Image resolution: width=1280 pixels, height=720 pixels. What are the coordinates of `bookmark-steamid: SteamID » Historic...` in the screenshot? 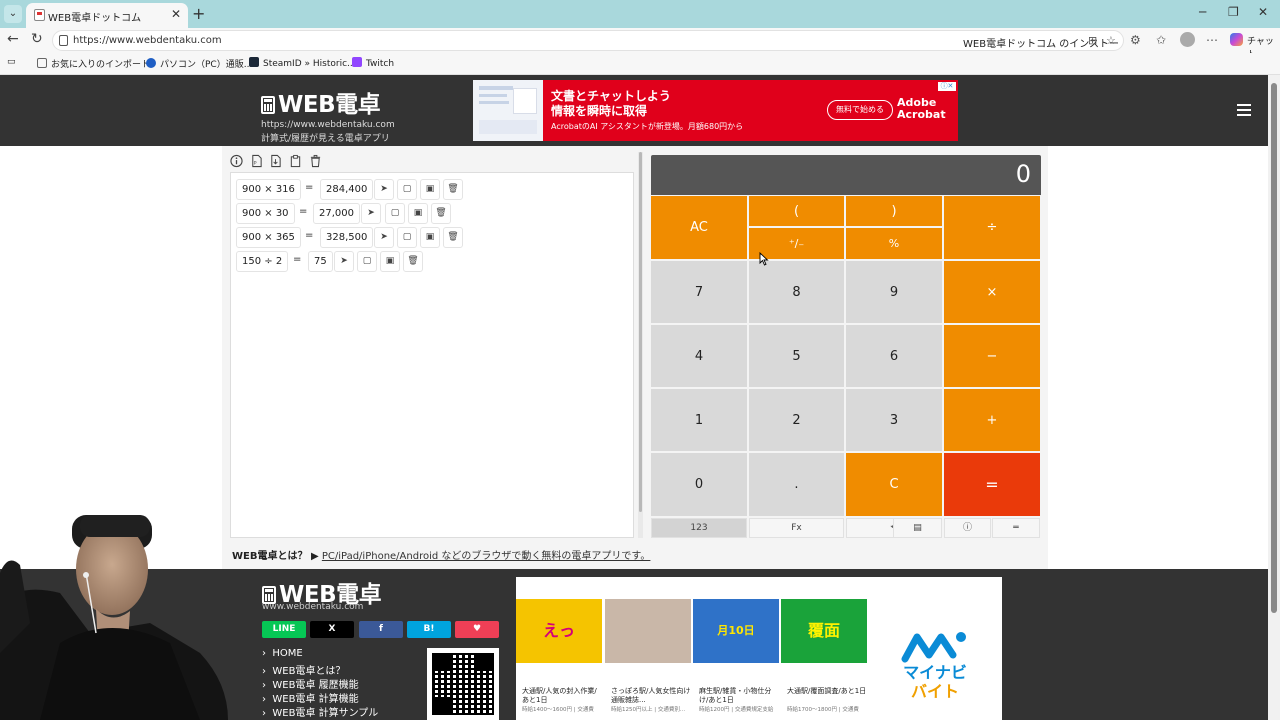 It's located at (302, 63).